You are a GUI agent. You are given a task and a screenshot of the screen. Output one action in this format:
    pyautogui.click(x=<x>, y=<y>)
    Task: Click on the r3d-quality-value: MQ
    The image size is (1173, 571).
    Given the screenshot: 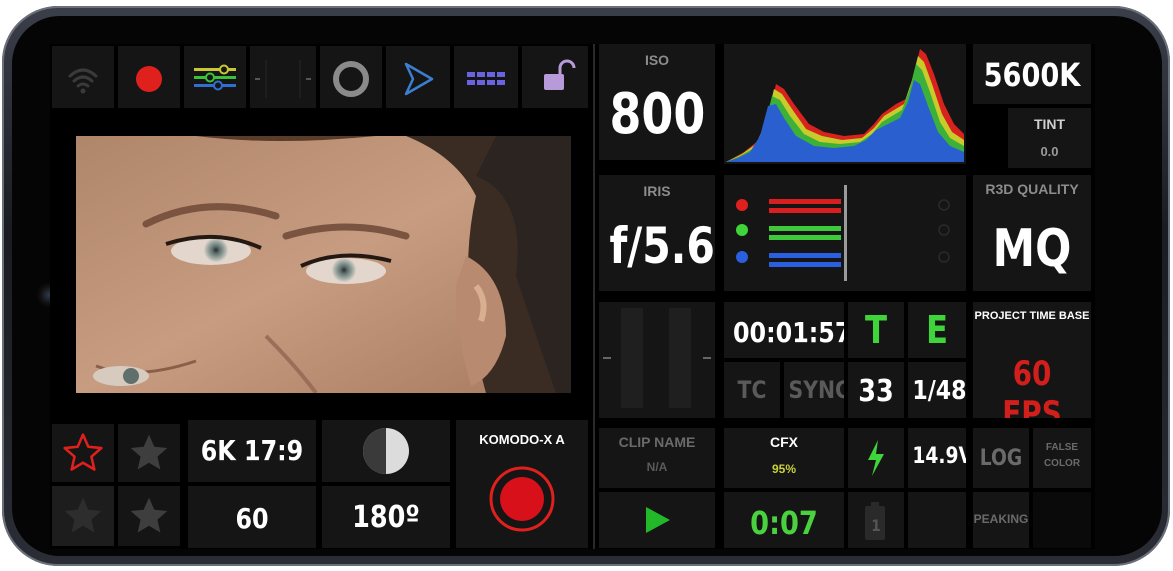 What is the action you would take?
    pyautogui.click(x=1032, y=249)
    